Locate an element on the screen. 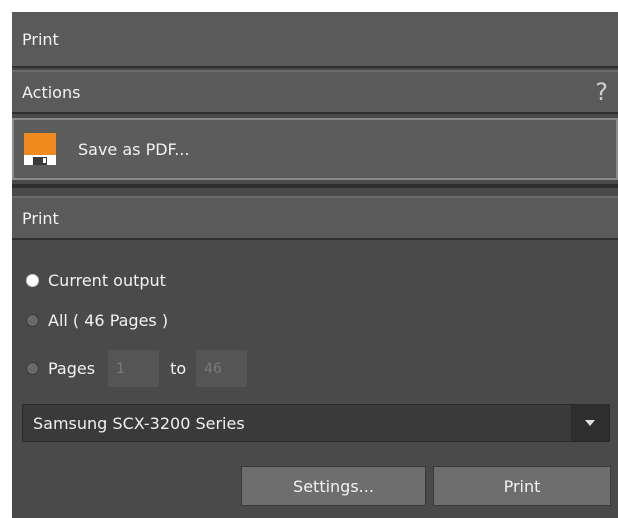 The image size is (618, 518). printer-dropdown-button is located at coordinates (590, 423).